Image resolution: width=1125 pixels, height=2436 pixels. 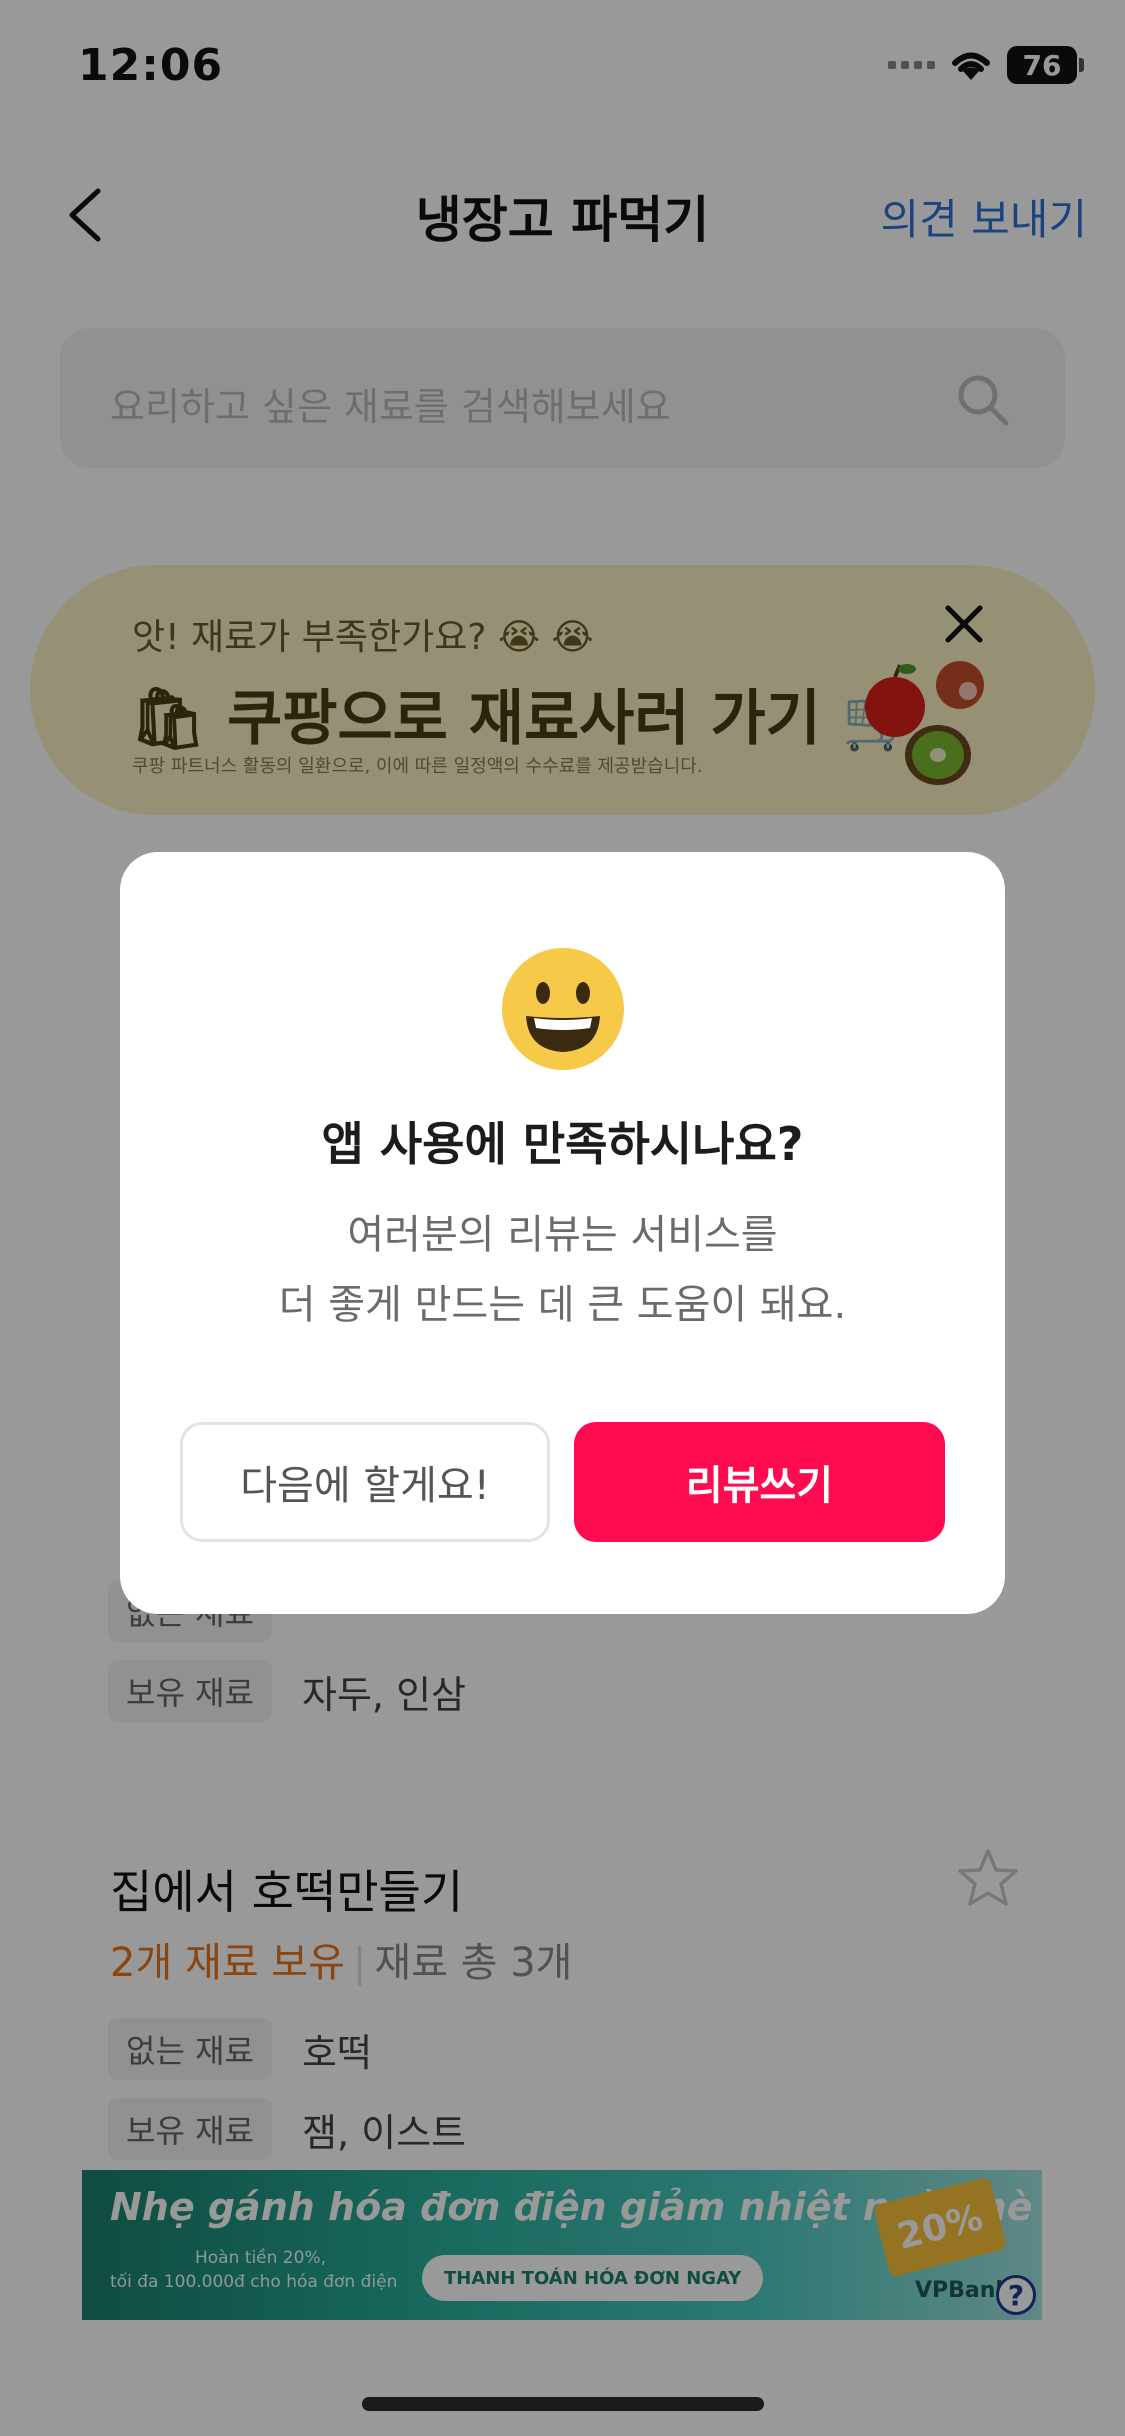 I want to click on later-button: 다음에 할게요!, so click(x=365, y=1482).